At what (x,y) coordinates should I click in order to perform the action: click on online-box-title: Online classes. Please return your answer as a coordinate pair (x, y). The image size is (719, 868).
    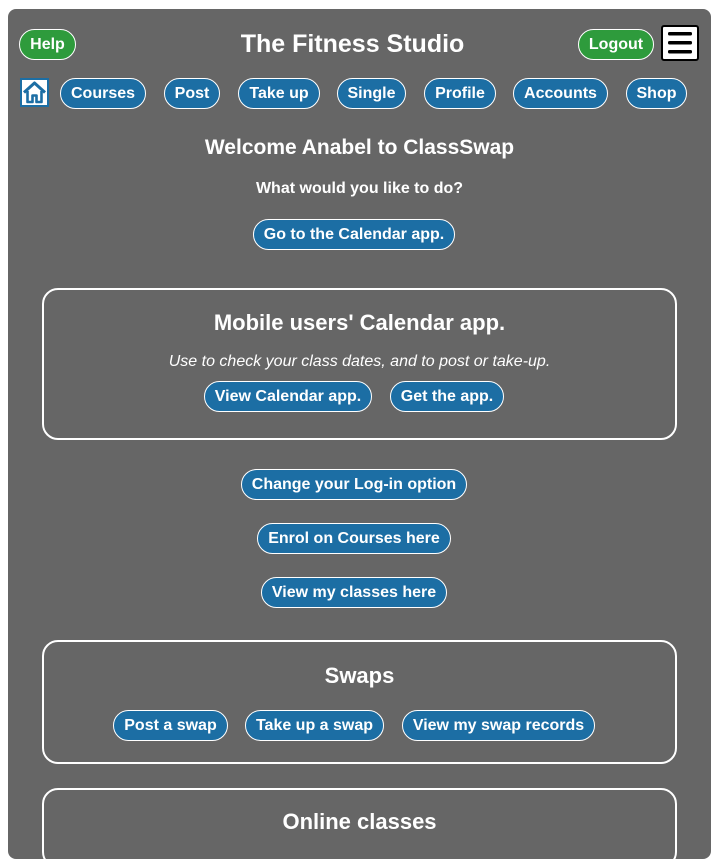
    Looking at the image, I should click on (359, 821).